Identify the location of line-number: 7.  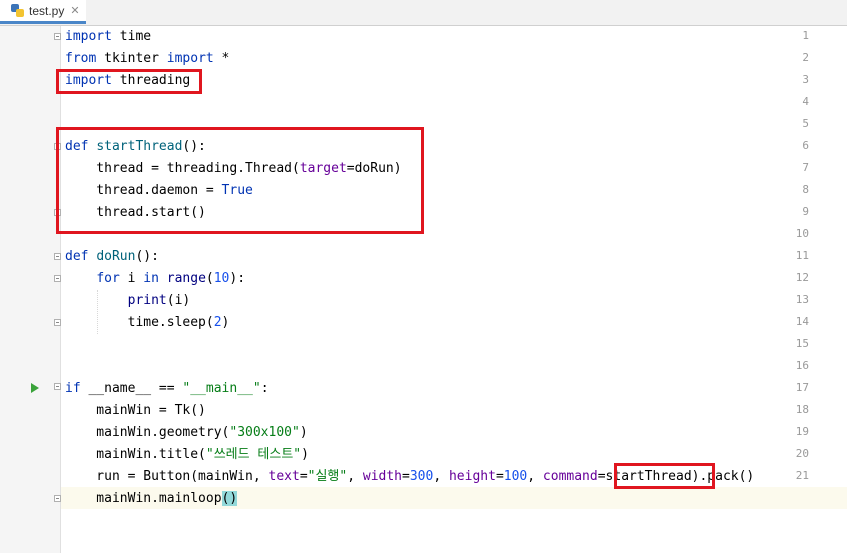
(805, 167).